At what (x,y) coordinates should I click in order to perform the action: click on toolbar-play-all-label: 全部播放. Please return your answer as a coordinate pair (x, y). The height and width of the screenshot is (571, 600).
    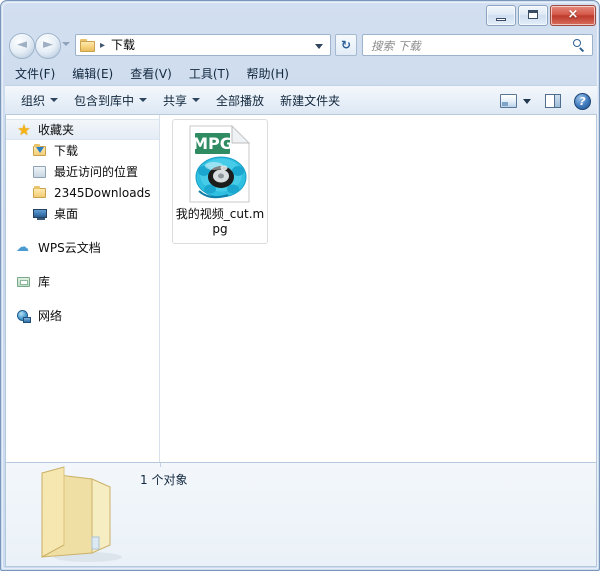
    Looking at the image, I should click on (240, 100).